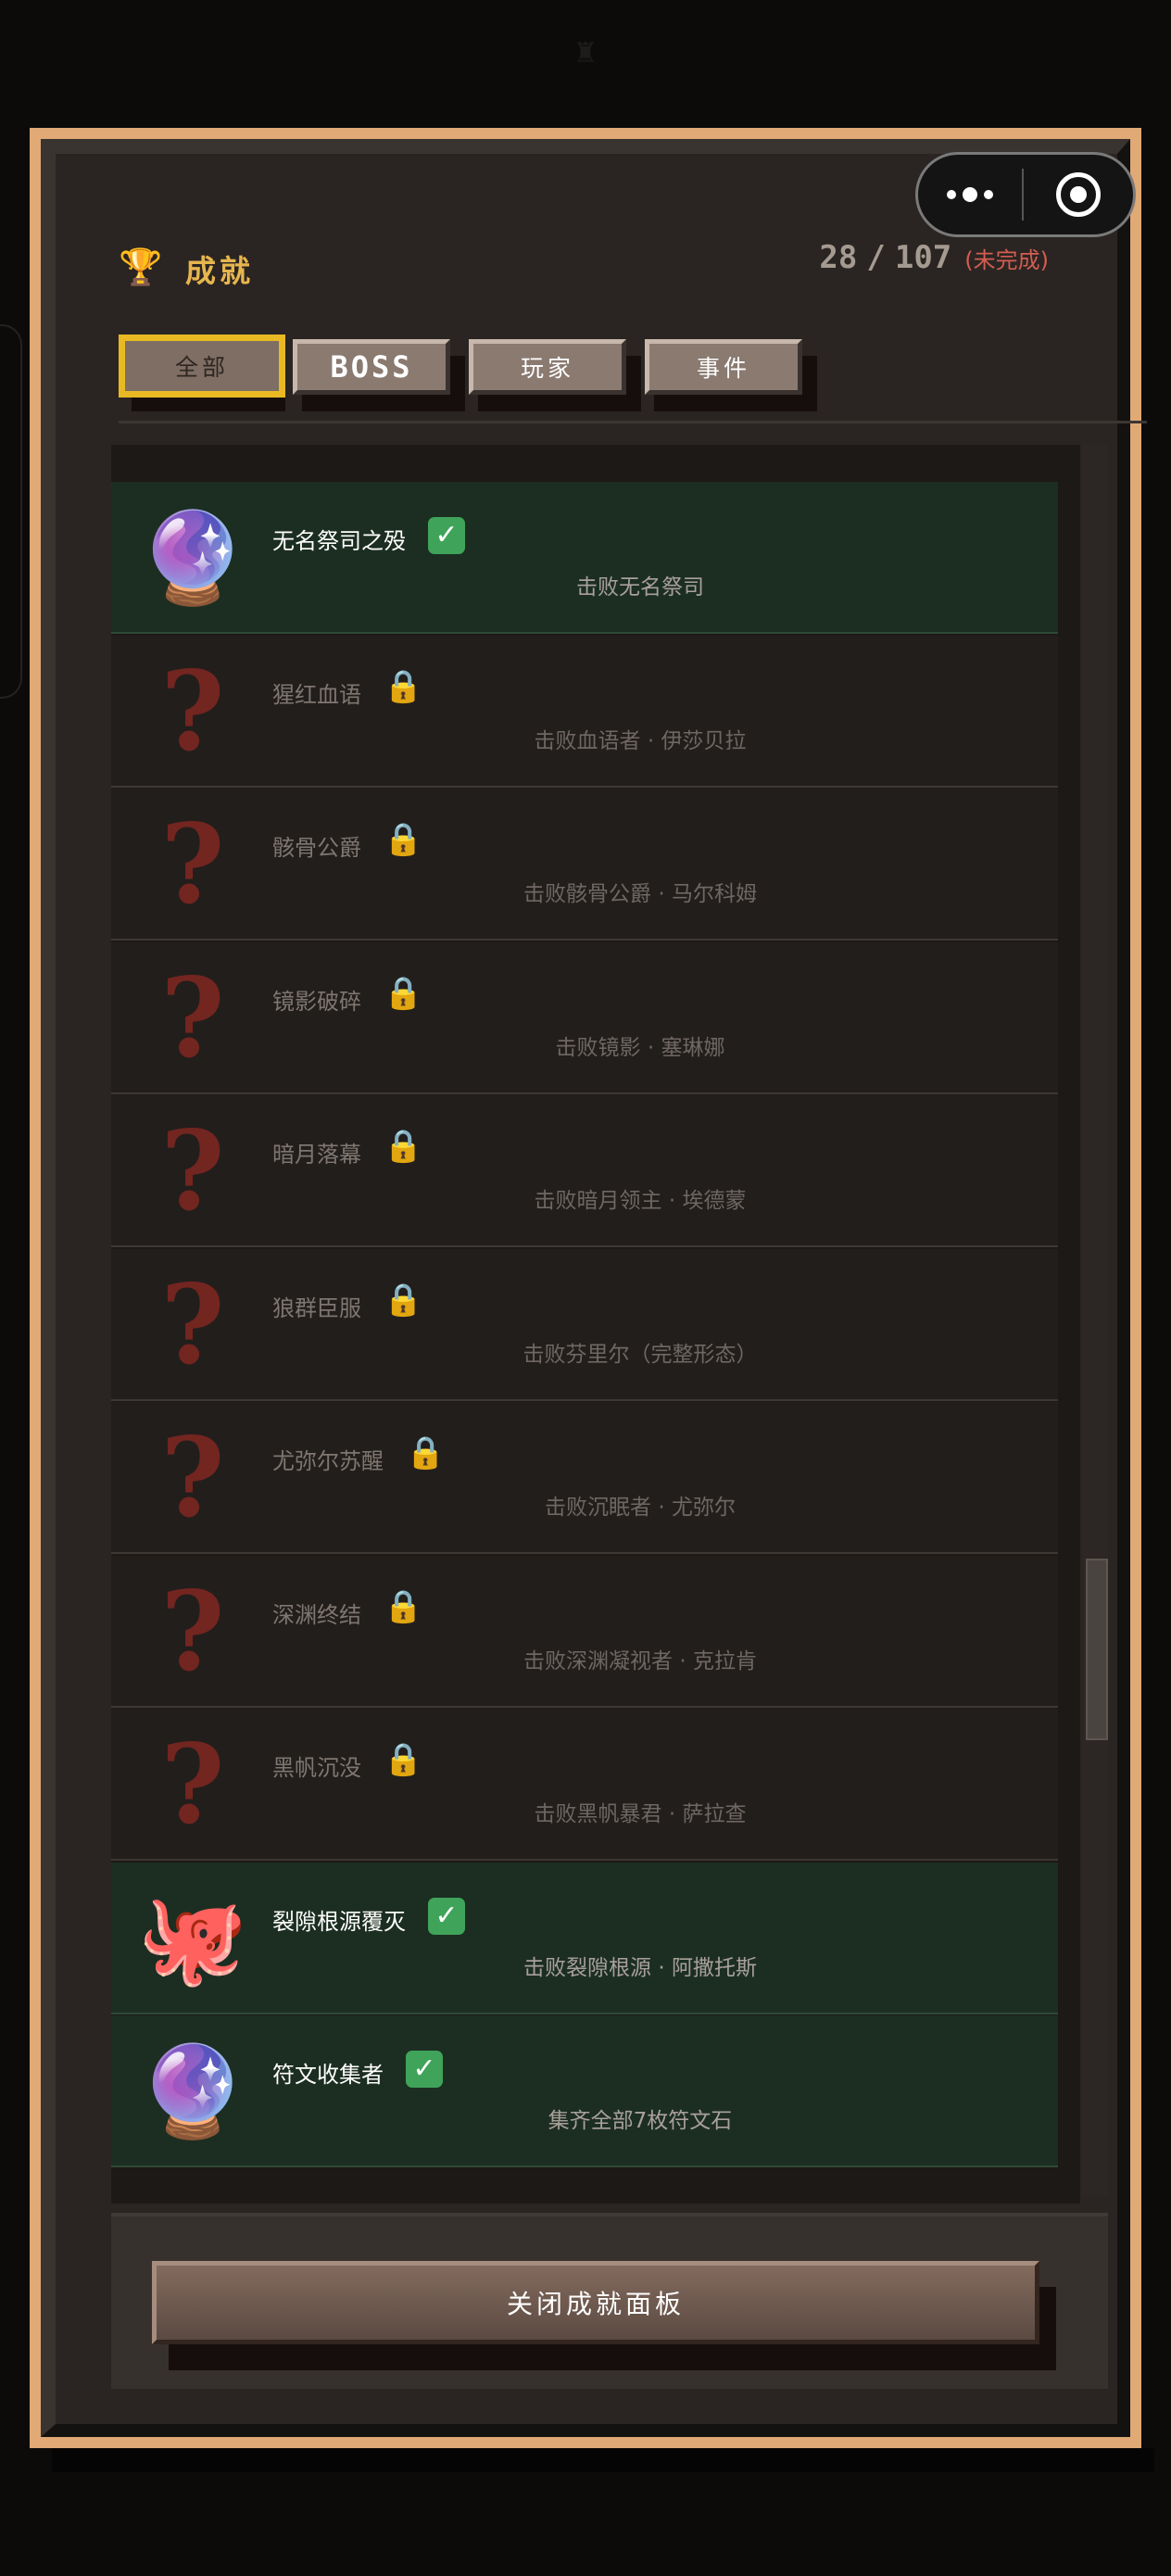 The height and width of the screenshot is (2576, 1171). I want to click on panel-header: 🏆 成就 28/107 (未完成), so click(600, 266).